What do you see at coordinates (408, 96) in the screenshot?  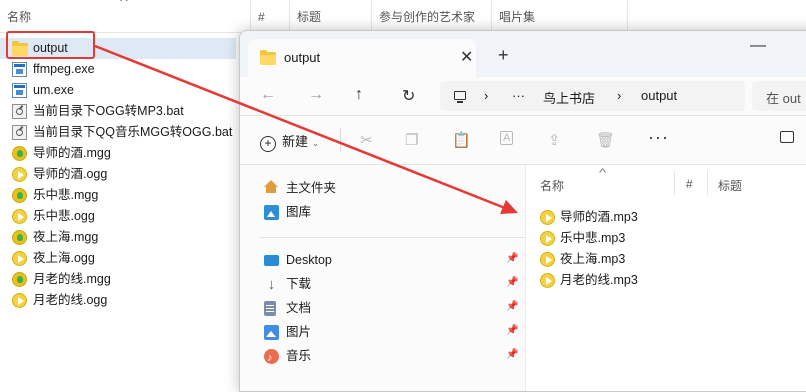 I see `refresh-button: ↻` at bounding box center [408, 96].